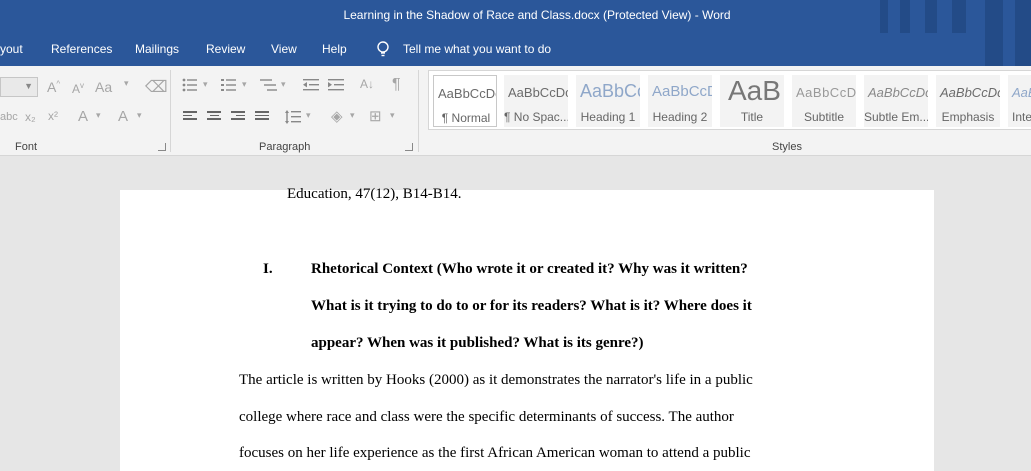 This screenshot has height=471, width=1031. What do you see at coordinates (214, 117) in the screenshot?
I see `align-center-icon` at bounding box center [214, 117].